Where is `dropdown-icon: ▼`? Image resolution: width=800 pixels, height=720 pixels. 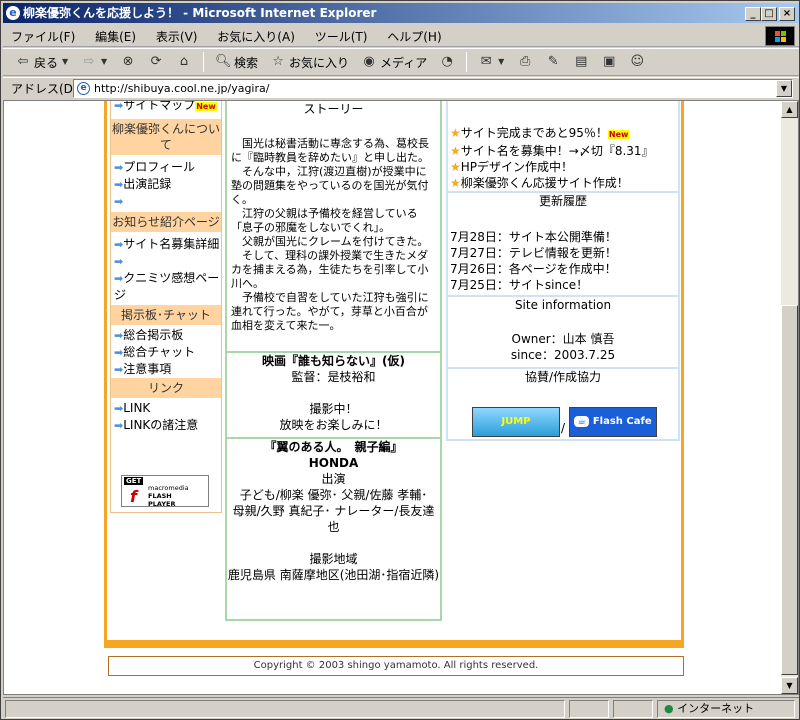
dropdown-icon: ▼ is located at coordinates (501, 61).